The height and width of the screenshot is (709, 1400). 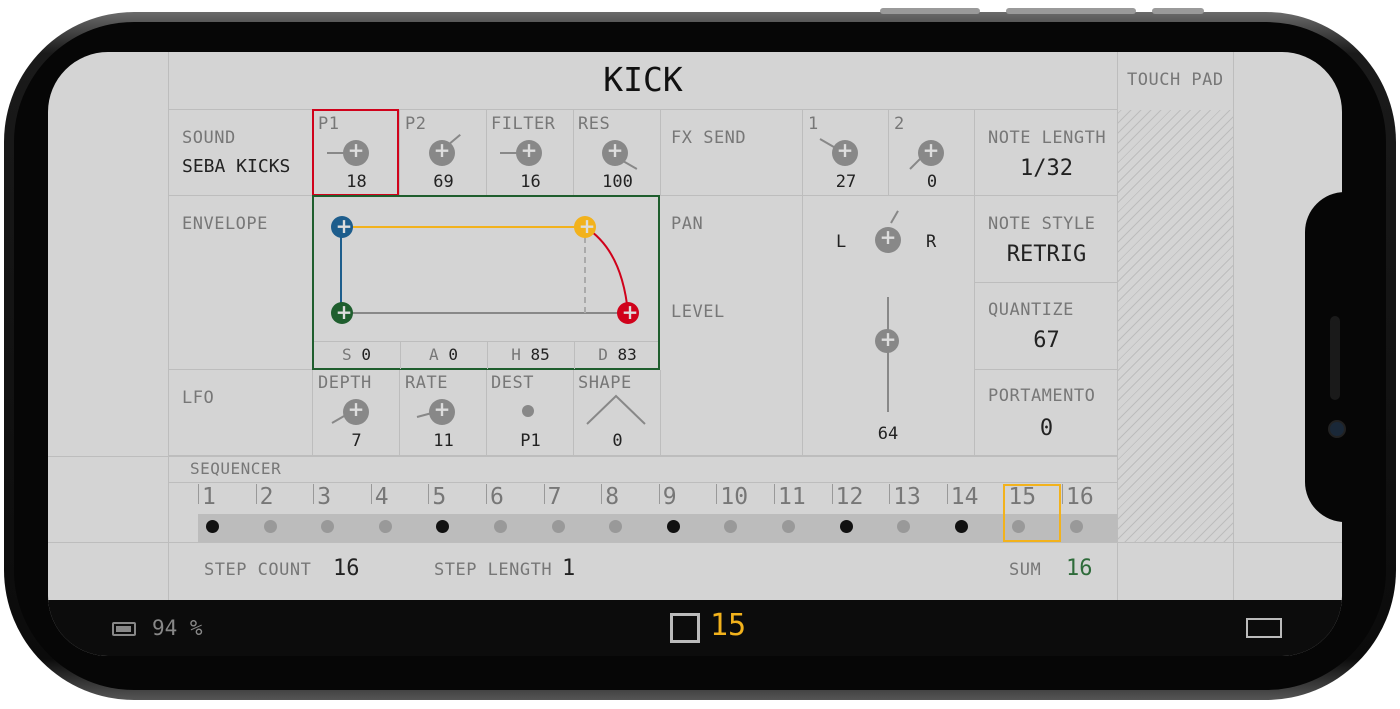 What do you see at coordinates (643, 79) in the screenshot?
I see `track-title: KICK` at bounding box center [643, 79].